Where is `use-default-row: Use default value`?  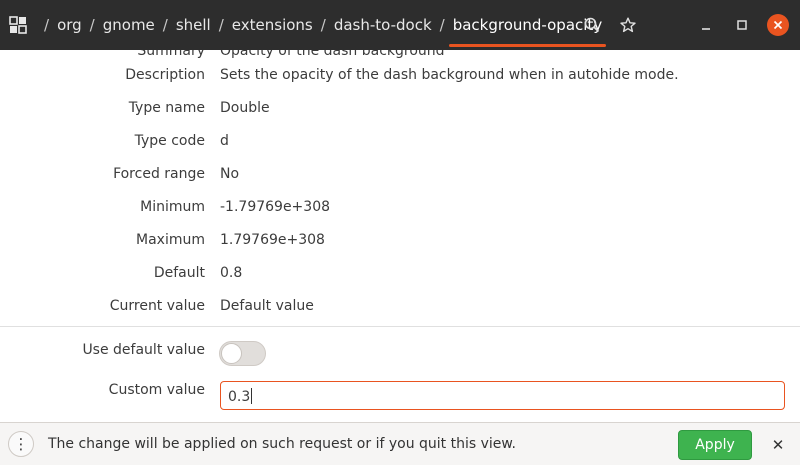
use-default-row: Use default value is located at coordinates (400, 358).